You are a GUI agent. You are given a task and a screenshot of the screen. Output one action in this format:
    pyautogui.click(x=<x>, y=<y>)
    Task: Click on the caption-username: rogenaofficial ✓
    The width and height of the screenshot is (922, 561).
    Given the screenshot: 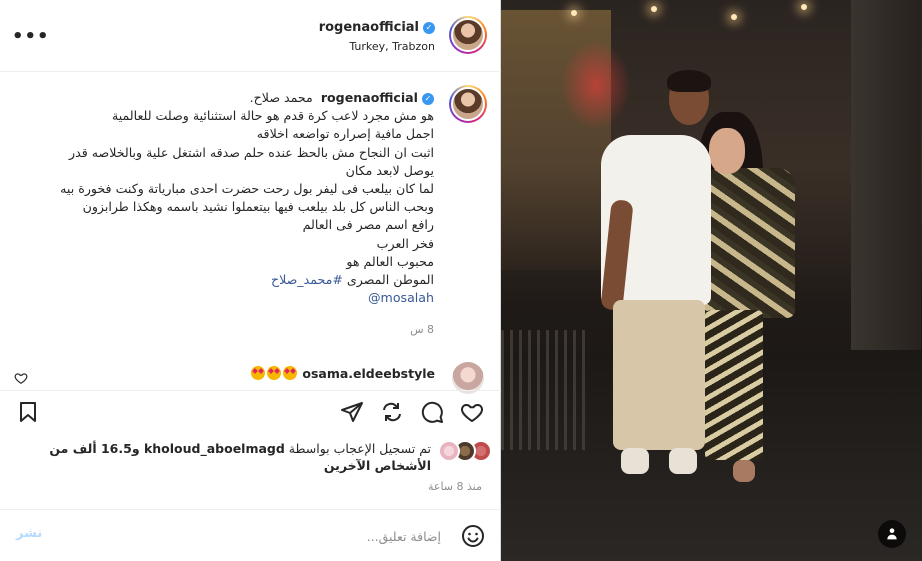 What is the action you would take?
    pyautogui.click(x=377, y=97)
    